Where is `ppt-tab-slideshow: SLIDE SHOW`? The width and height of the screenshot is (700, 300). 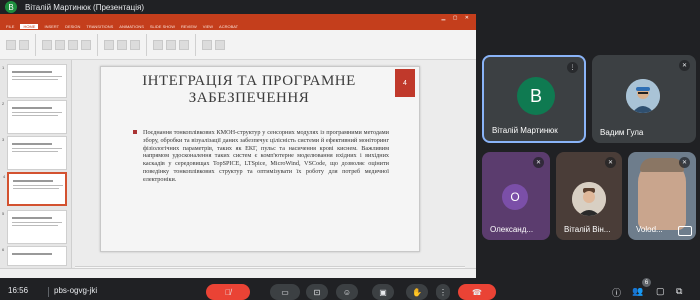 ppt-tab-slideshow: SLIDE SHOW is located at coordinates (162, 26).